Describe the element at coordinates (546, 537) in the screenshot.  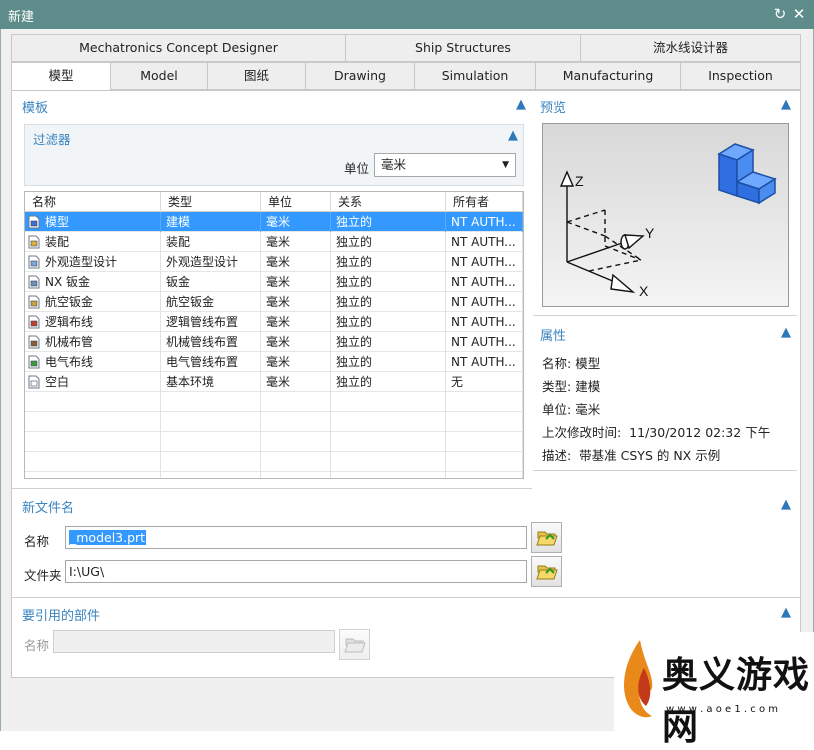
I see `browse-name-button` at that location.